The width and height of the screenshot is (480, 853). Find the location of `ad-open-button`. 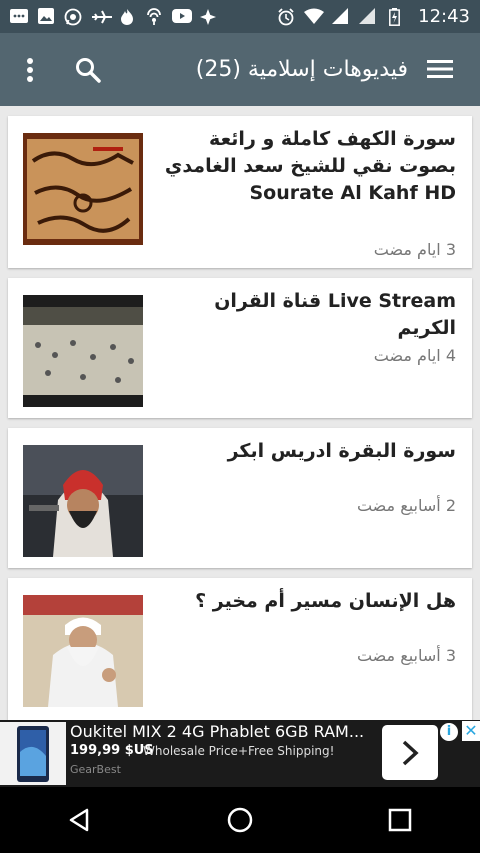

ad-open-button is located at coordinates (410, 752).